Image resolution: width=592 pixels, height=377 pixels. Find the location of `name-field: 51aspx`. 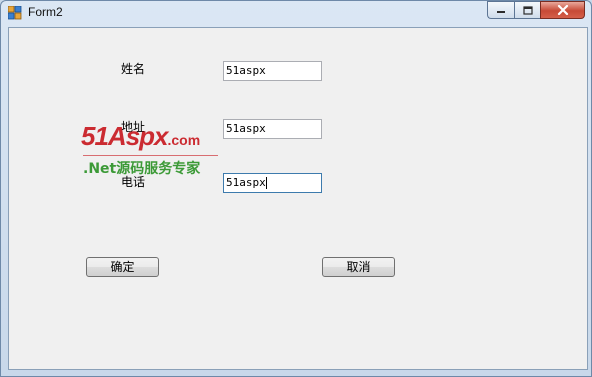

name-field: 51aspx is located at coordinates (272, 71).